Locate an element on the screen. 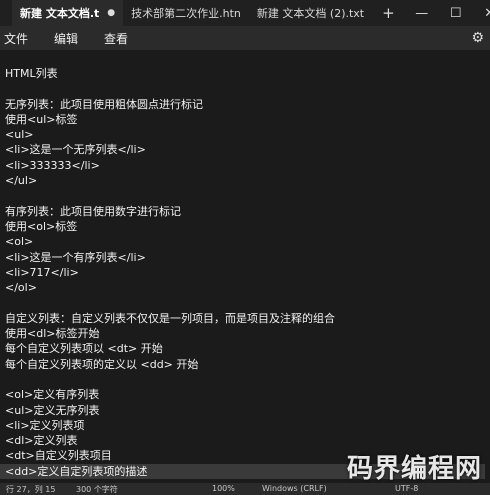 The image size is (490, 495). editor-line: <ol> is located at coordinates (19, 242).